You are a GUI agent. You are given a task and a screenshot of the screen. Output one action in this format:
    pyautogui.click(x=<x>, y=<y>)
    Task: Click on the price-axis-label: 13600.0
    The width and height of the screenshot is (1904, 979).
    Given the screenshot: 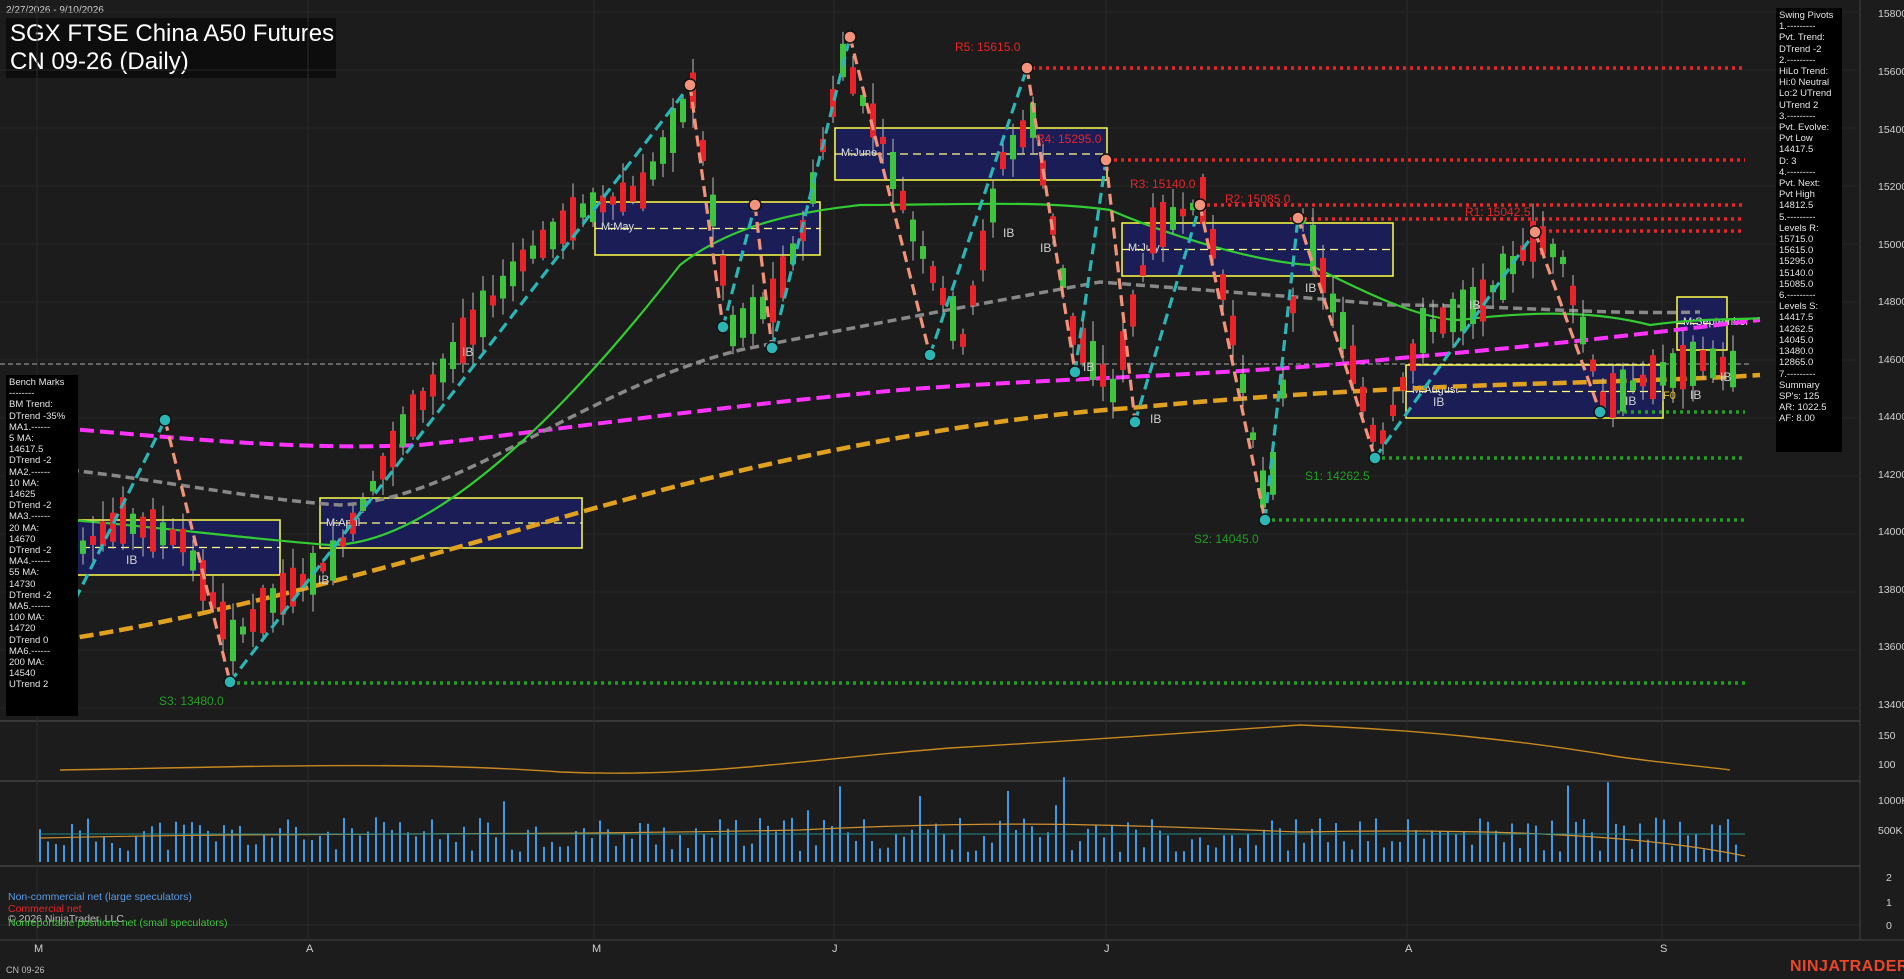 What is the action you would take?
    pyautogui.click(x=1891, y=647)
    